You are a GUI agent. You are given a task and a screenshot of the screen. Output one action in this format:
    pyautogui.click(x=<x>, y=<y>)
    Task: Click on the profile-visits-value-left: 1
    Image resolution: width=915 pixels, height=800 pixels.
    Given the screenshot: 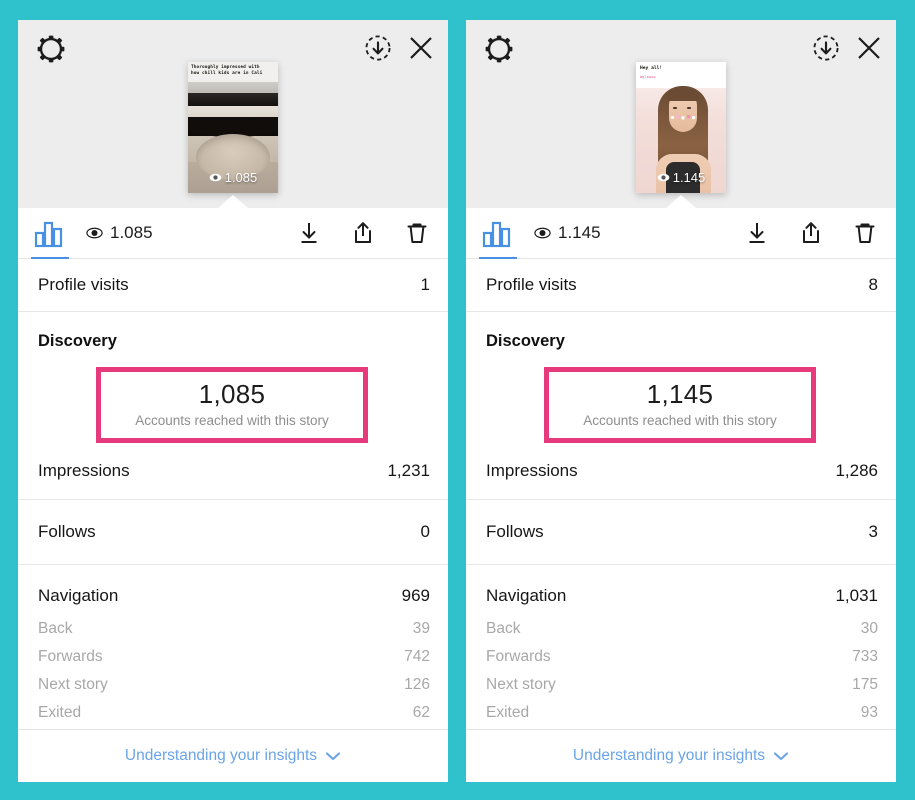 What is the action you would take?
    pyautogui.click(x=425, y=284)
    